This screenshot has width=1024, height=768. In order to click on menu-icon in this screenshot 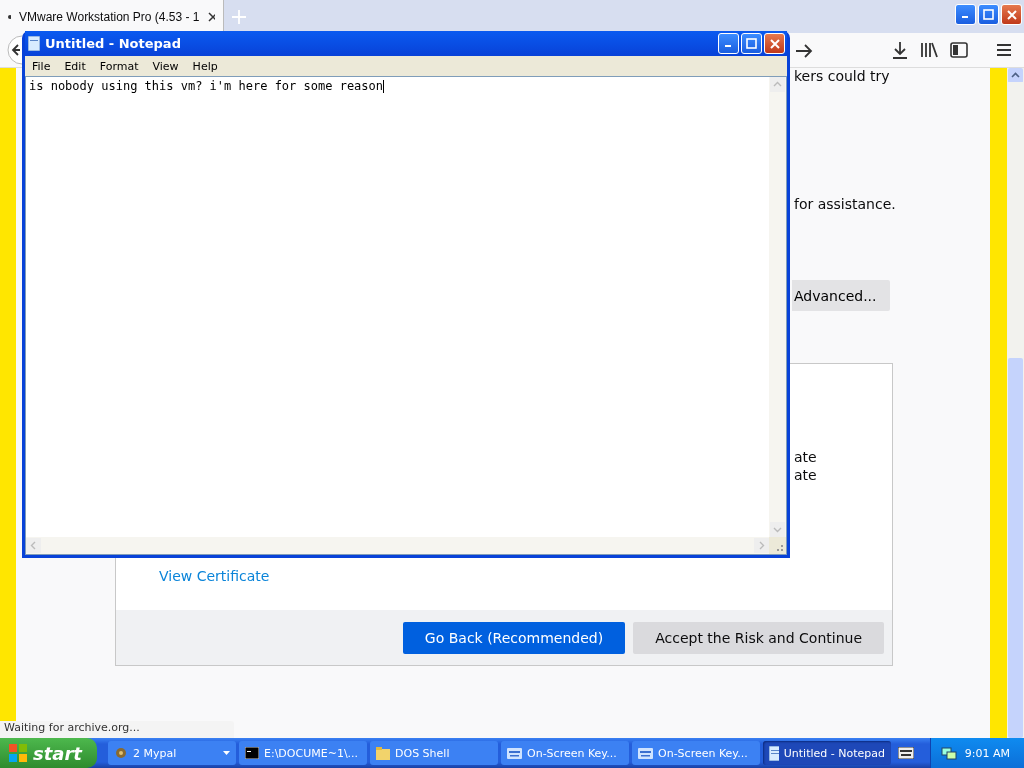, I will do `click(1004, 50)`.